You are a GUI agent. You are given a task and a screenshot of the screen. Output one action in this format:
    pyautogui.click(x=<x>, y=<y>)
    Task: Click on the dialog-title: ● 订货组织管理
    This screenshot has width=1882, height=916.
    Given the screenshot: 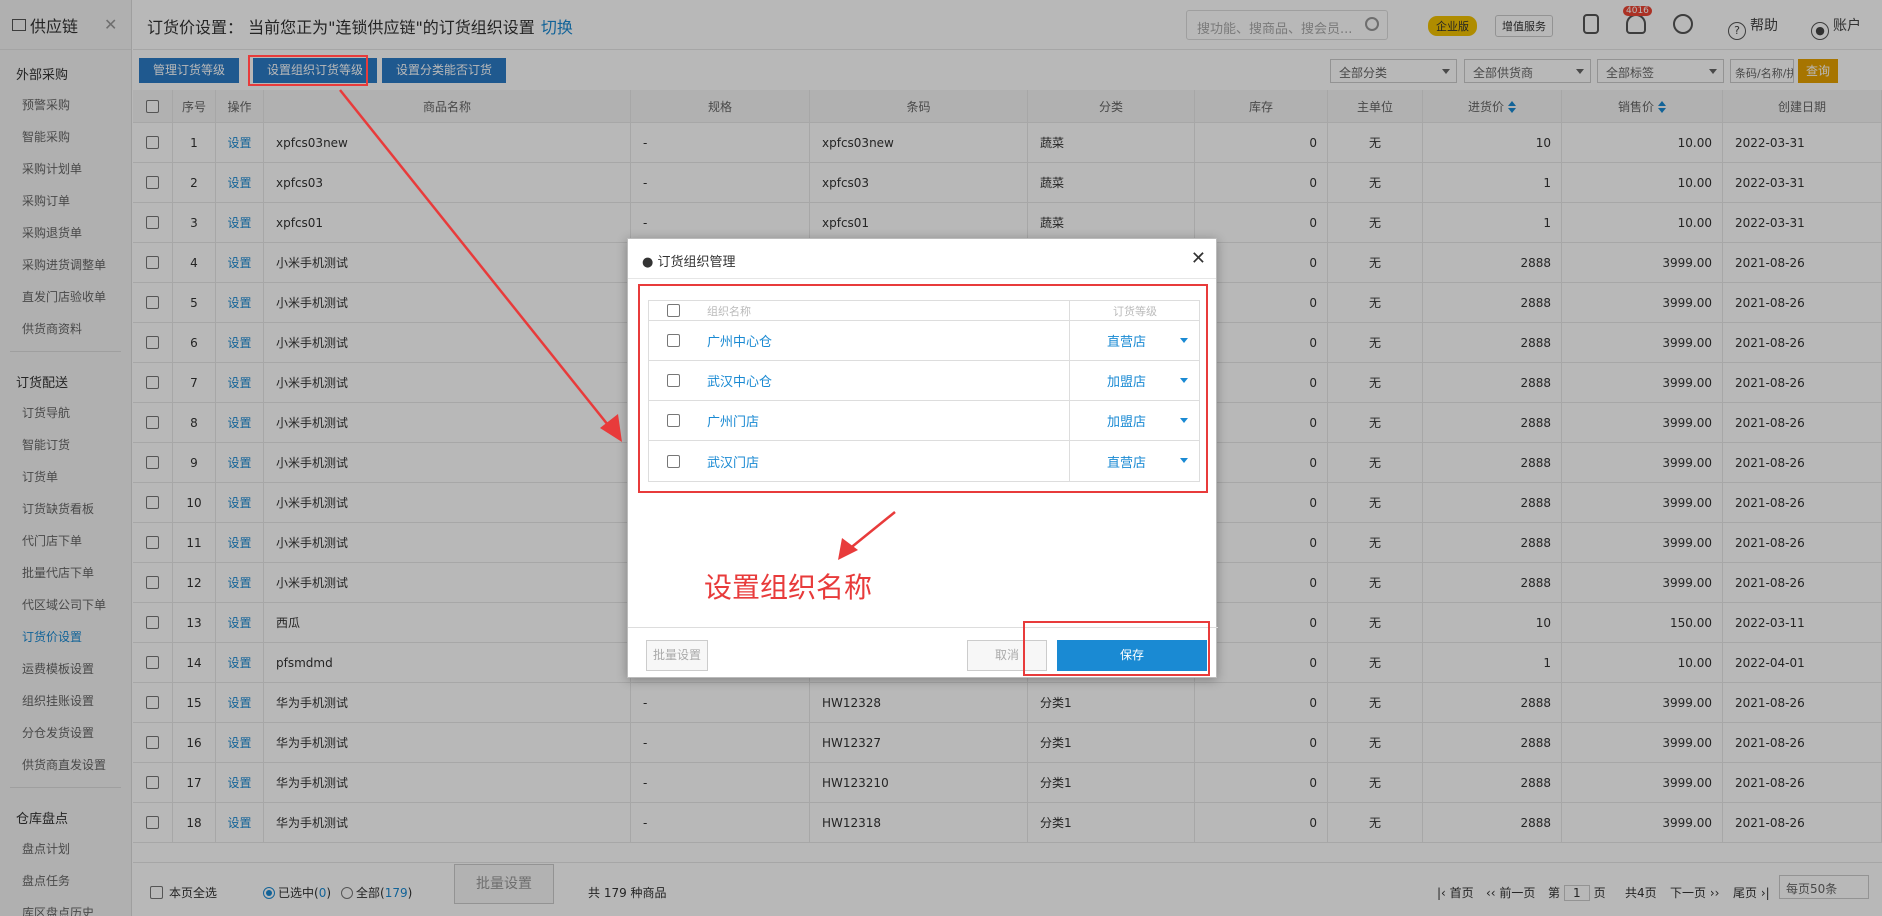 What is the action you would take?
    pyautogui.click(x=922, y=259)
    